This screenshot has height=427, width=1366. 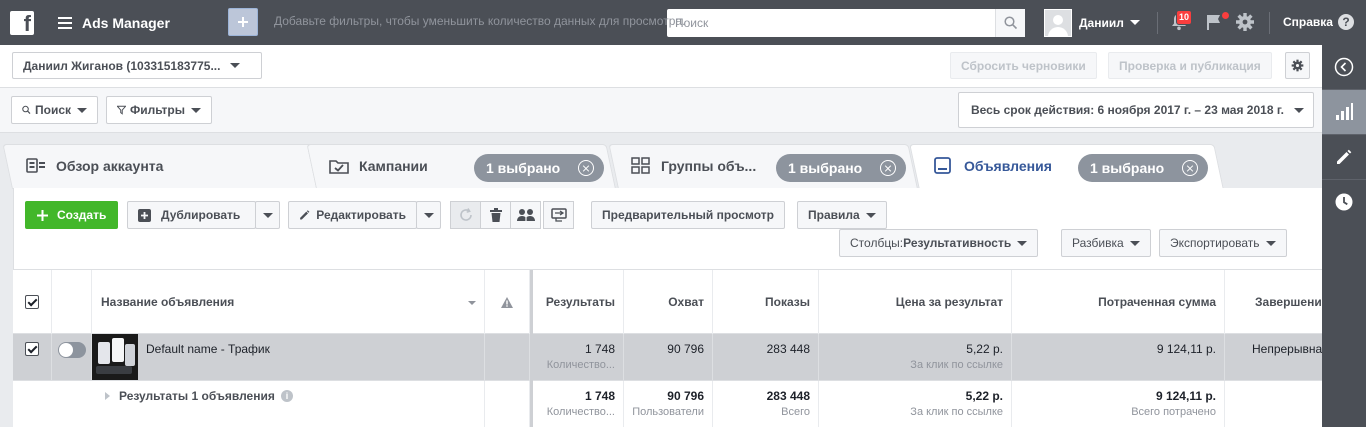 I want to click on ad-icon, so click(x=942, y=165).